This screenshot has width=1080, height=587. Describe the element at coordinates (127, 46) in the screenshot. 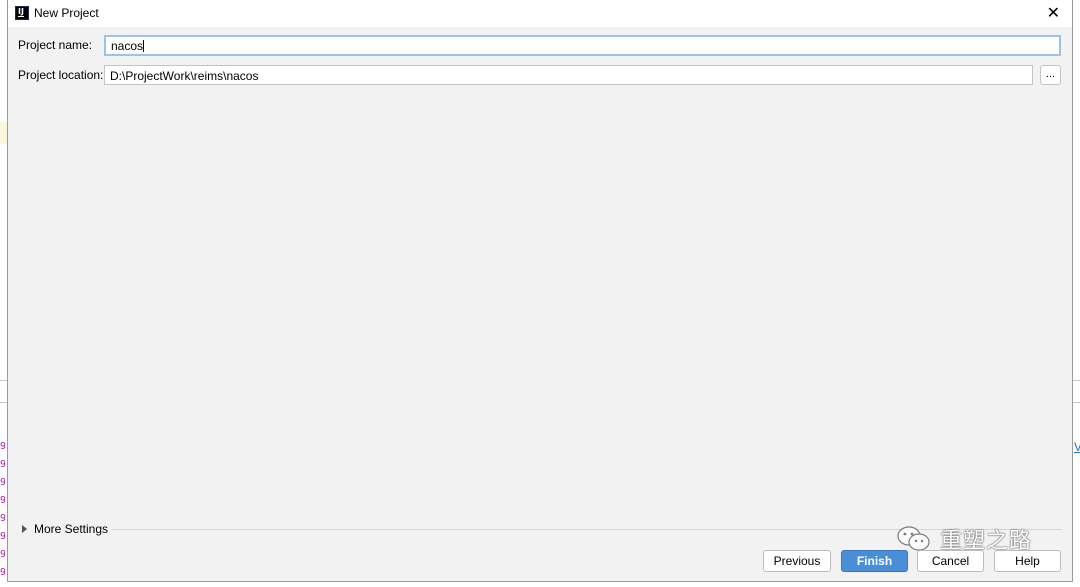

I see `project-name-value: nacos` at that location.